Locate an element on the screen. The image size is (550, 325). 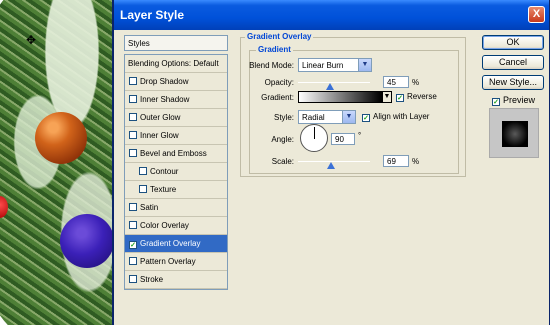
checkbox-icon: ✓ is located at coordinates (133, 245).